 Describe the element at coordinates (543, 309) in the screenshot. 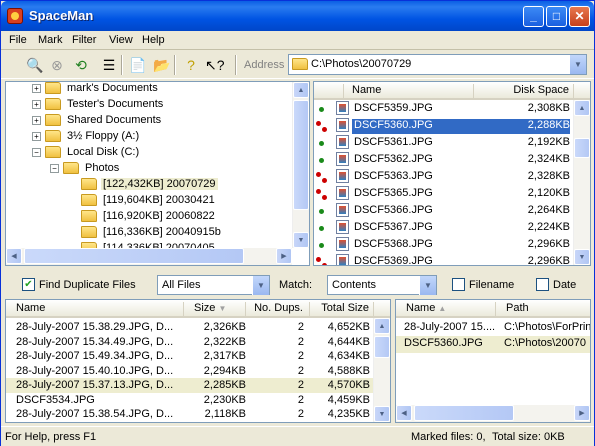

I see `col-path-header: Path` at that location.